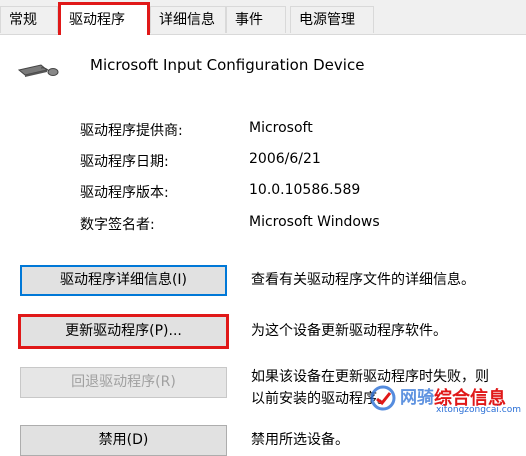 The height and width of the screenshot is (456, 526). I want to click on watermark-site: 网骑, so click(417, 398).